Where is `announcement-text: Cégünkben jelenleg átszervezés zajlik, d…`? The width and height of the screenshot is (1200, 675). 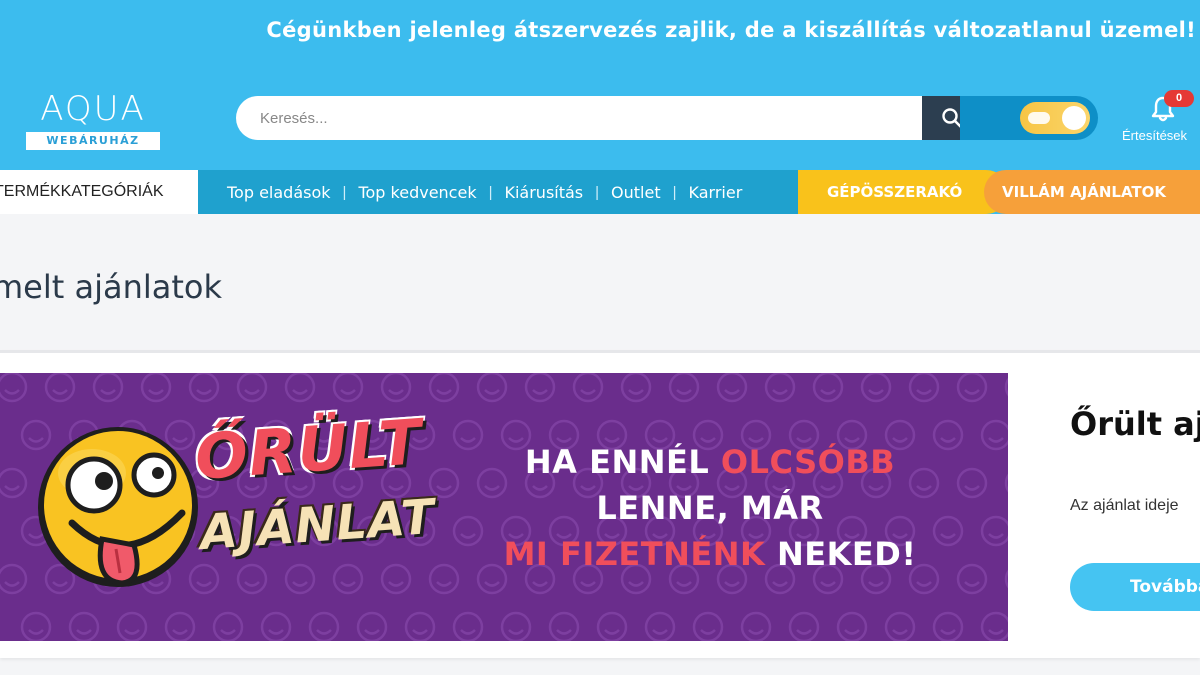
announcement-text: Cégünkben jelenleg átszervezés zajlik, d… is located at coordinates (731, 30).